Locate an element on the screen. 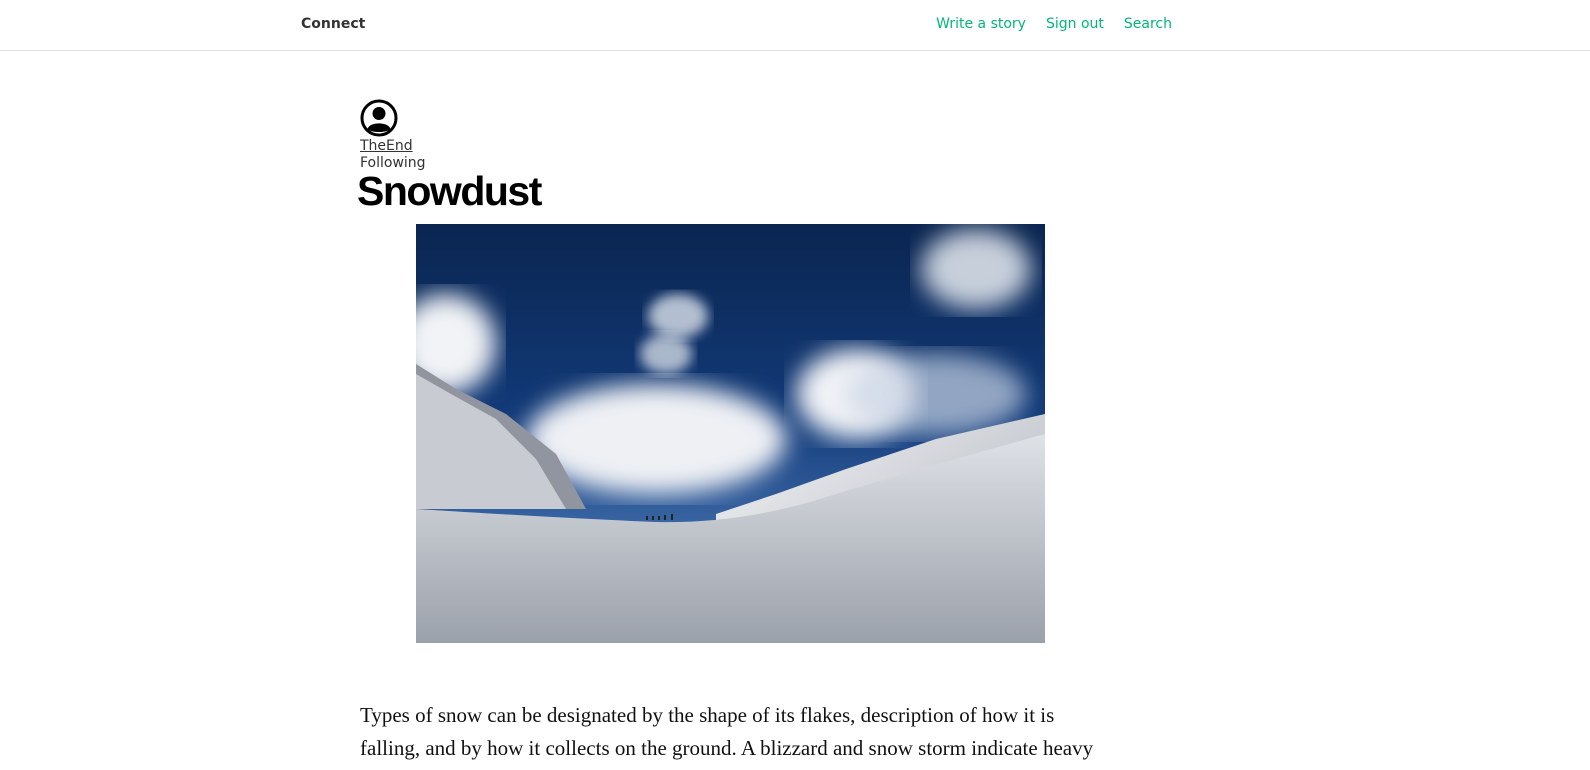  header-nav: Write a story Sign out Search is located at coordinates (1054, 24).